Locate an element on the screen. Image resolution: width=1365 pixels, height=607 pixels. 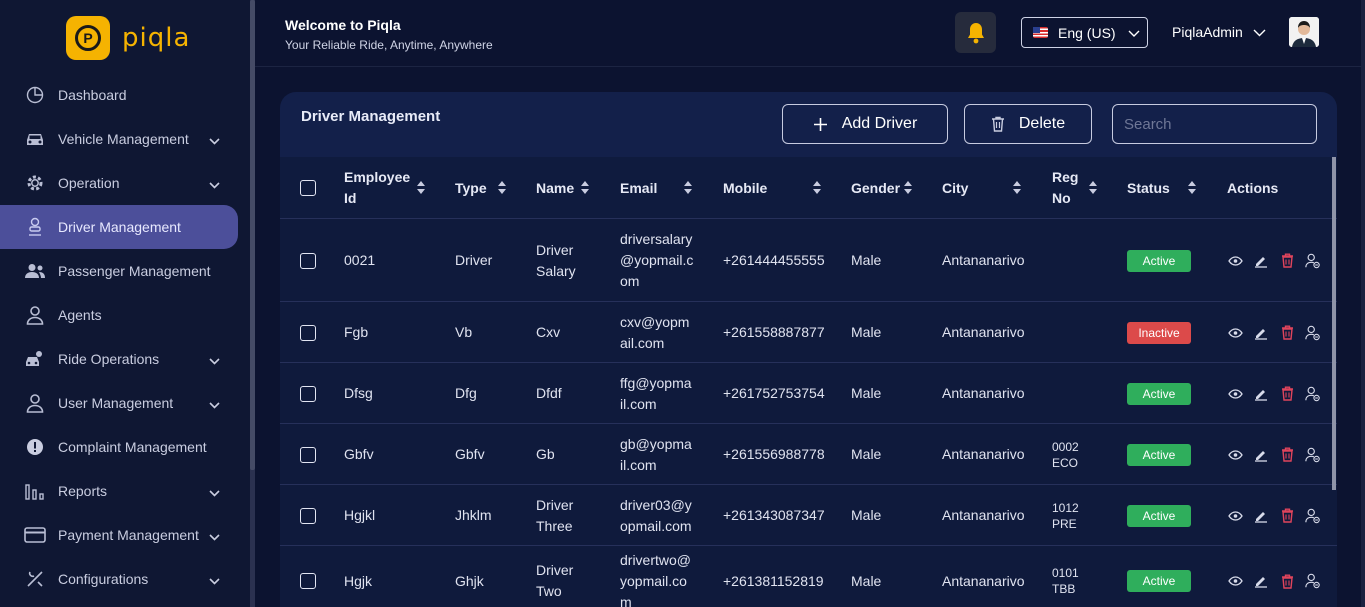
sidebar-item-ride-operations: Ride Operations is located at coordinates (126, 359).